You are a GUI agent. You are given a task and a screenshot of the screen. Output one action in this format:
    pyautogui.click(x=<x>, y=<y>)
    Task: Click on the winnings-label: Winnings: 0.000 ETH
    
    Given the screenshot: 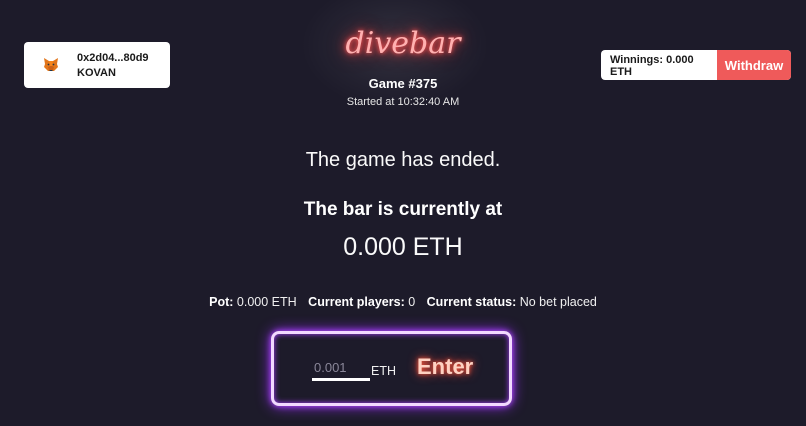 What is the action you would take?
    pyautogui.click(x=652, y=66)
    